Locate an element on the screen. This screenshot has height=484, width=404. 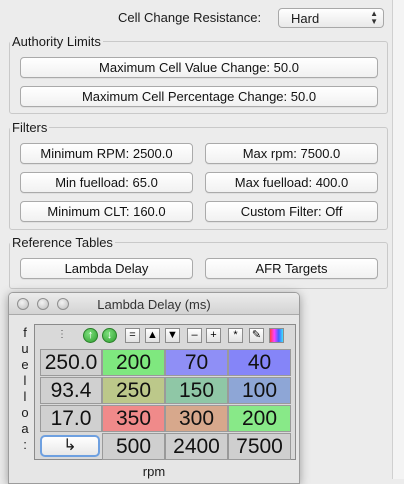
max-cell-value-button: Maximum Cell Value Change: 50.0 is located at coordinates (199, 67).